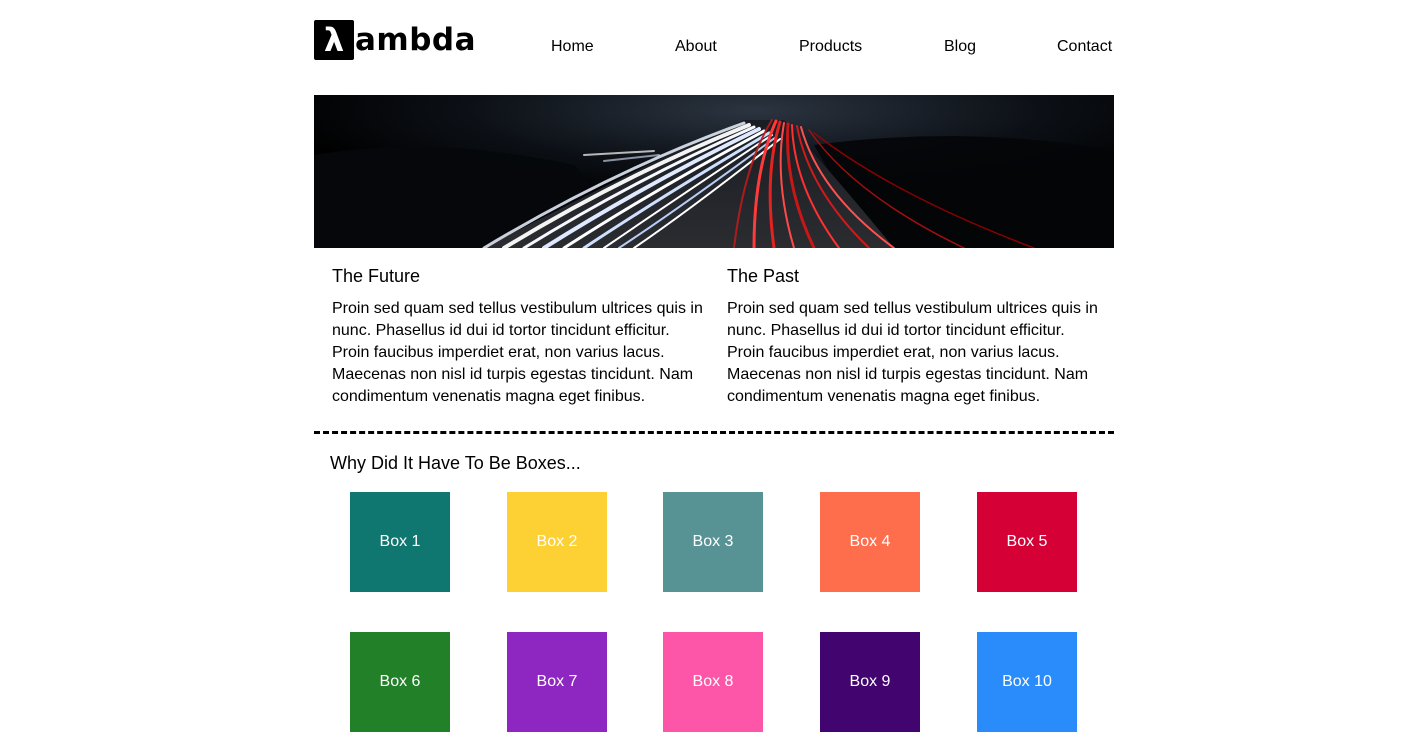  What do you see at coordinates (376, 276) in the screenshot?
I see `column-title: The Future` at bounding box center [376, 276].